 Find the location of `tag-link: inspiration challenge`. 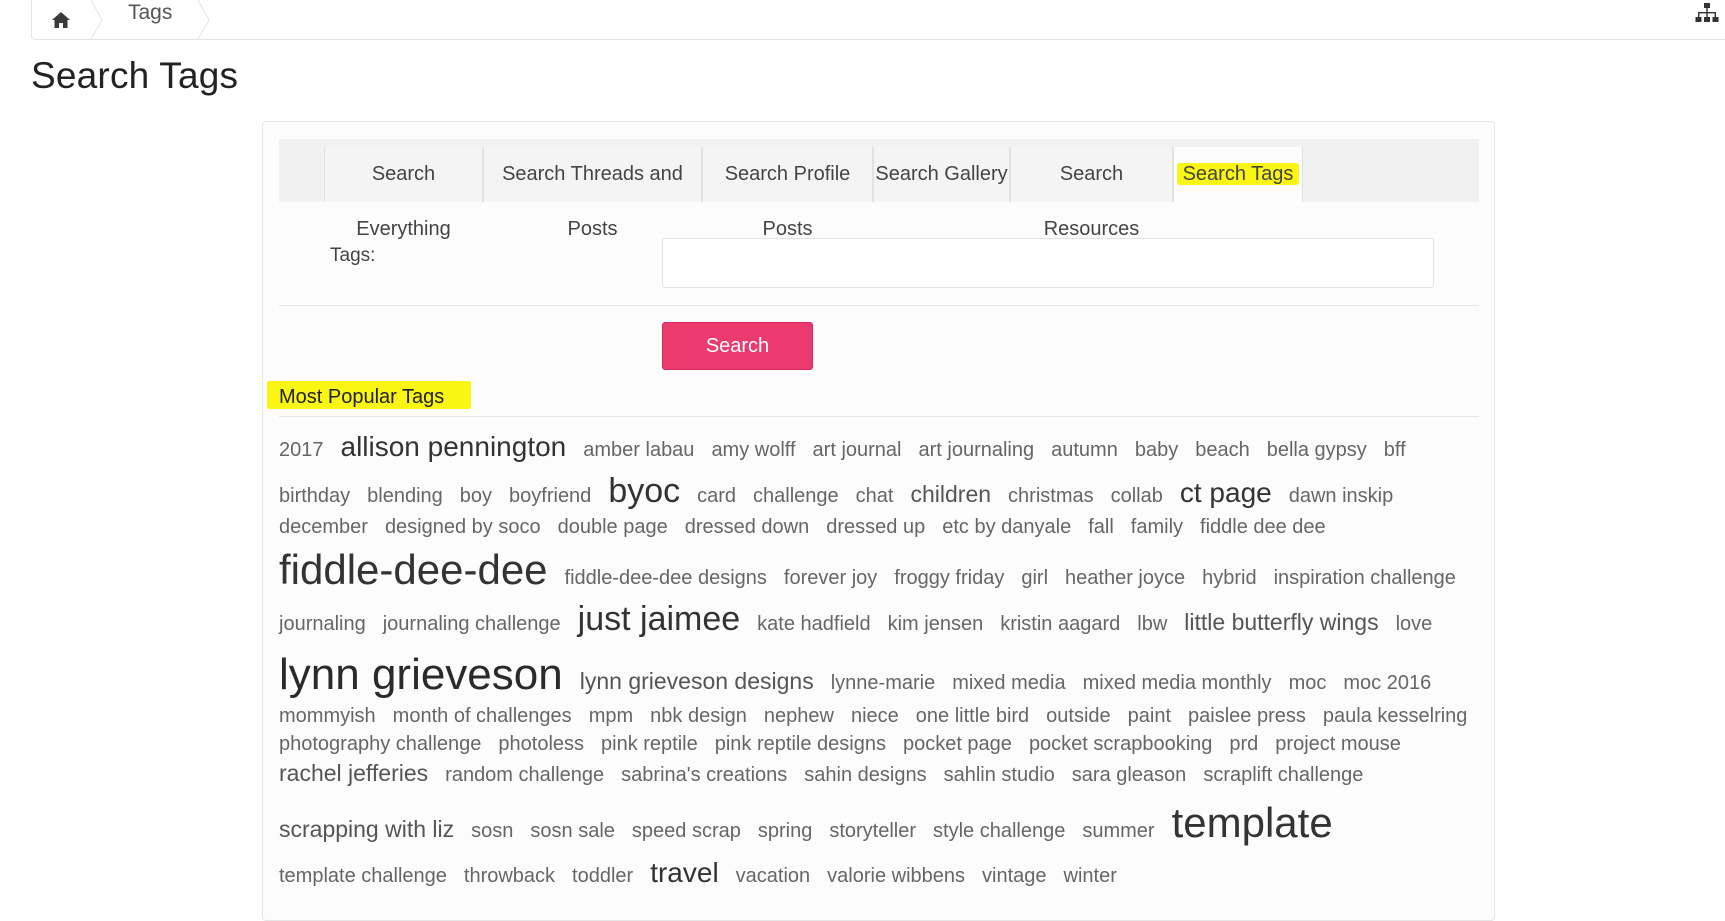

tag-link: inspiration challenge is located at coordinates (1365, 578).